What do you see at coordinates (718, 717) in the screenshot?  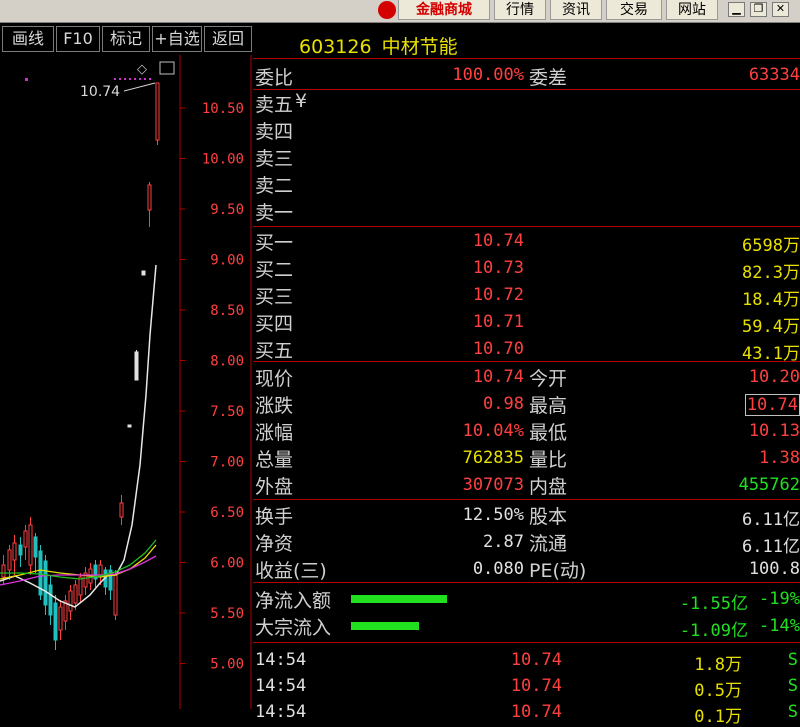 I see `tick-volume: 0.1万` at bounding box center [718, 717].